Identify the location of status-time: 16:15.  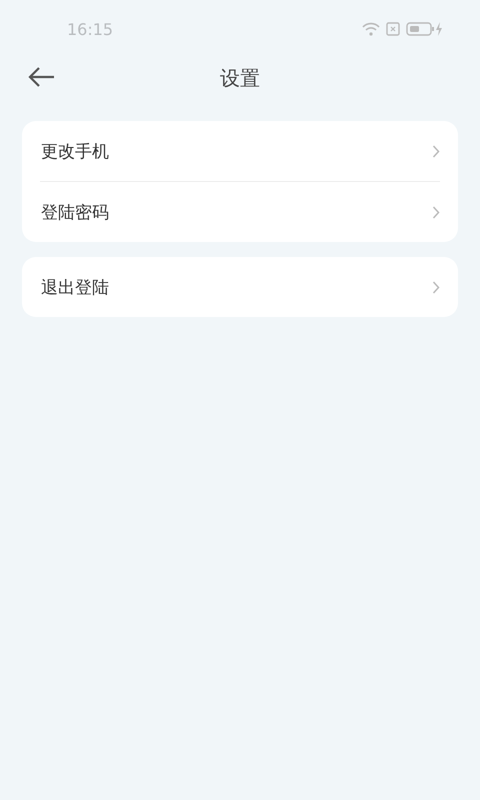
(90, 29).